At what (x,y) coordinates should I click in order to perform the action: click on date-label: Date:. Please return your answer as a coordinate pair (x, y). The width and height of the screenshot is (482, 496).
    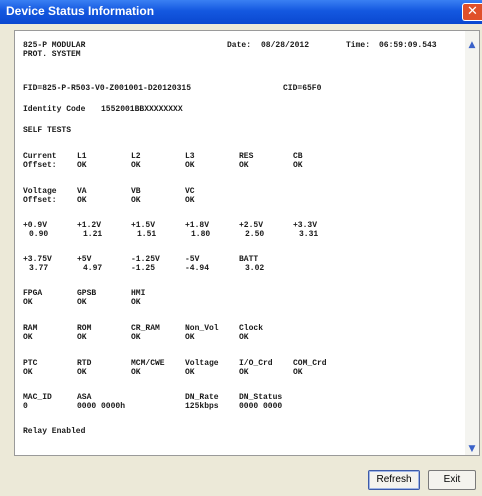
    Looking at the image, I should click on (239, 45).